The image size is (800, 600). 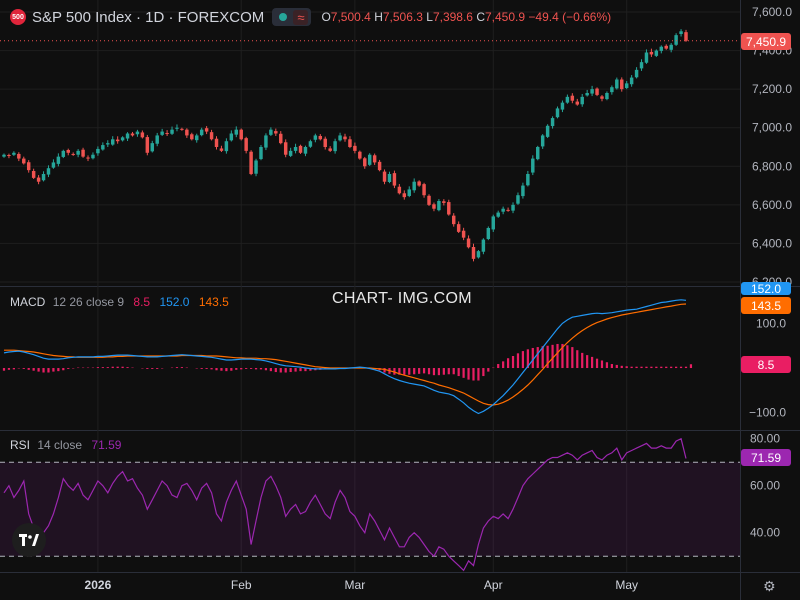 I want to click on rsi-legend: RSI 14 close 71.59, so click(x=65, y=445).